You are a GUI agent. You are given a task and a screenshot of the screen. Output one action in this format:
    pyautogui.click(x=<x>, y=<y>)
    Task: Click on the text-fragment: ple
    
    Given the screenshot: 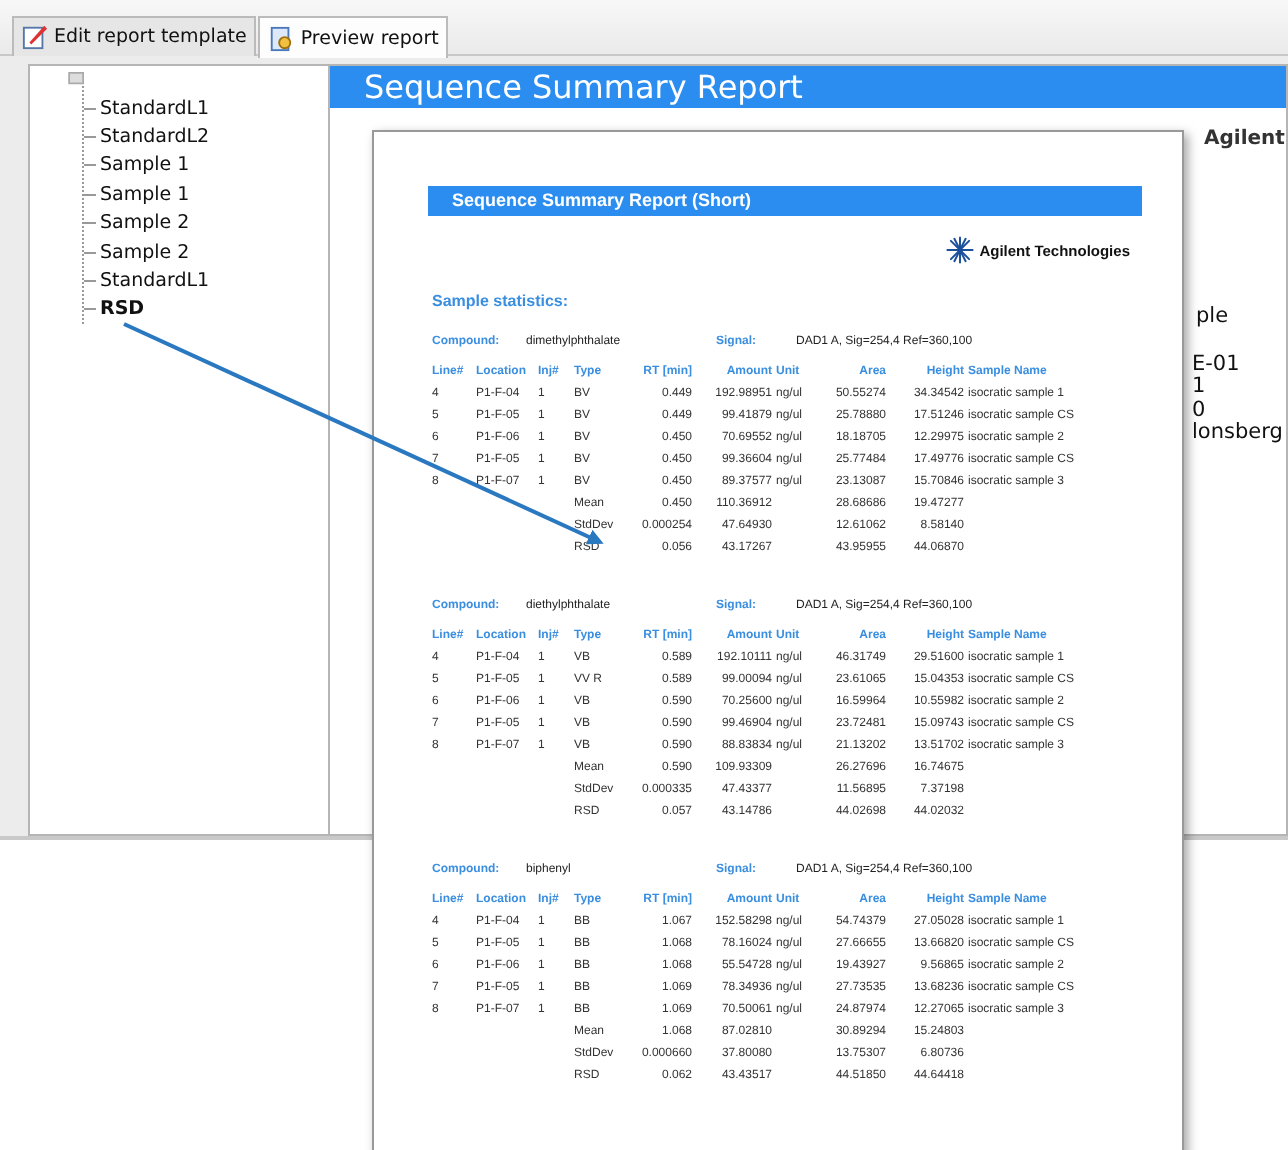 What is the action you would take?
    pyautogui.click(x=1212, y=317)
    